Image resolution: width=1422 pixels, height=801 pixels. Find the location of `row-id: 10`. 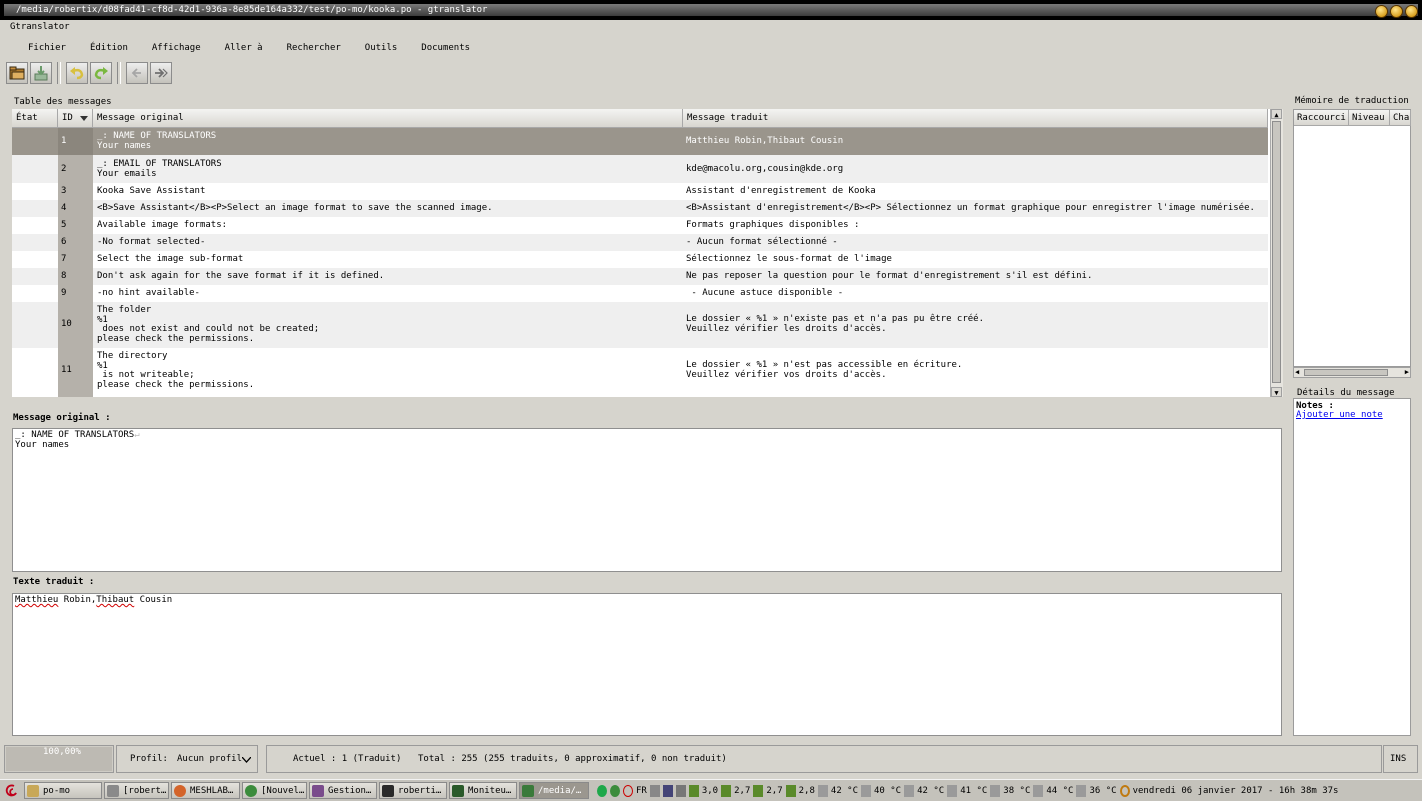

row-id: 10 is located at coordinates (66, 324).